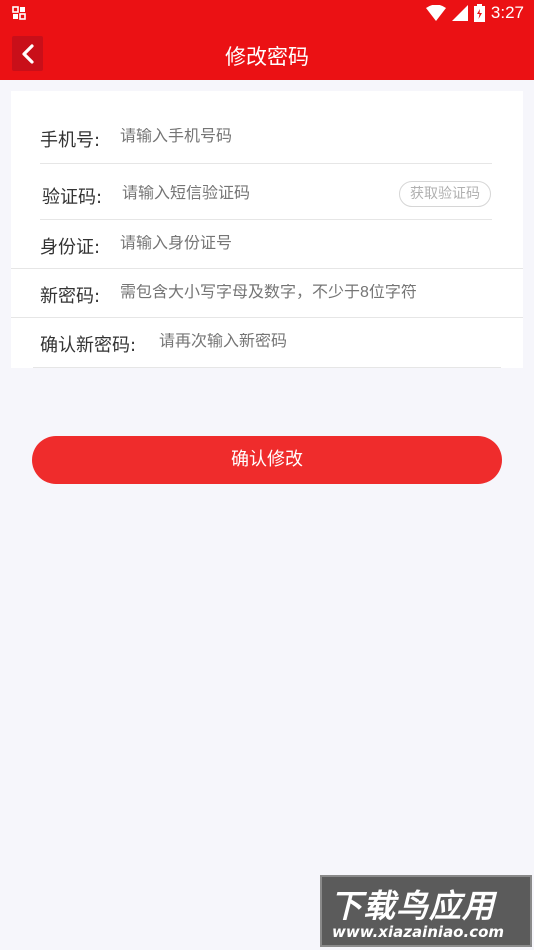 The image size is (534, 950). Describe the element at coordinates (418, 932) in the screenshot. I see `watermark-url: www.xiazainiao.com` at that location.